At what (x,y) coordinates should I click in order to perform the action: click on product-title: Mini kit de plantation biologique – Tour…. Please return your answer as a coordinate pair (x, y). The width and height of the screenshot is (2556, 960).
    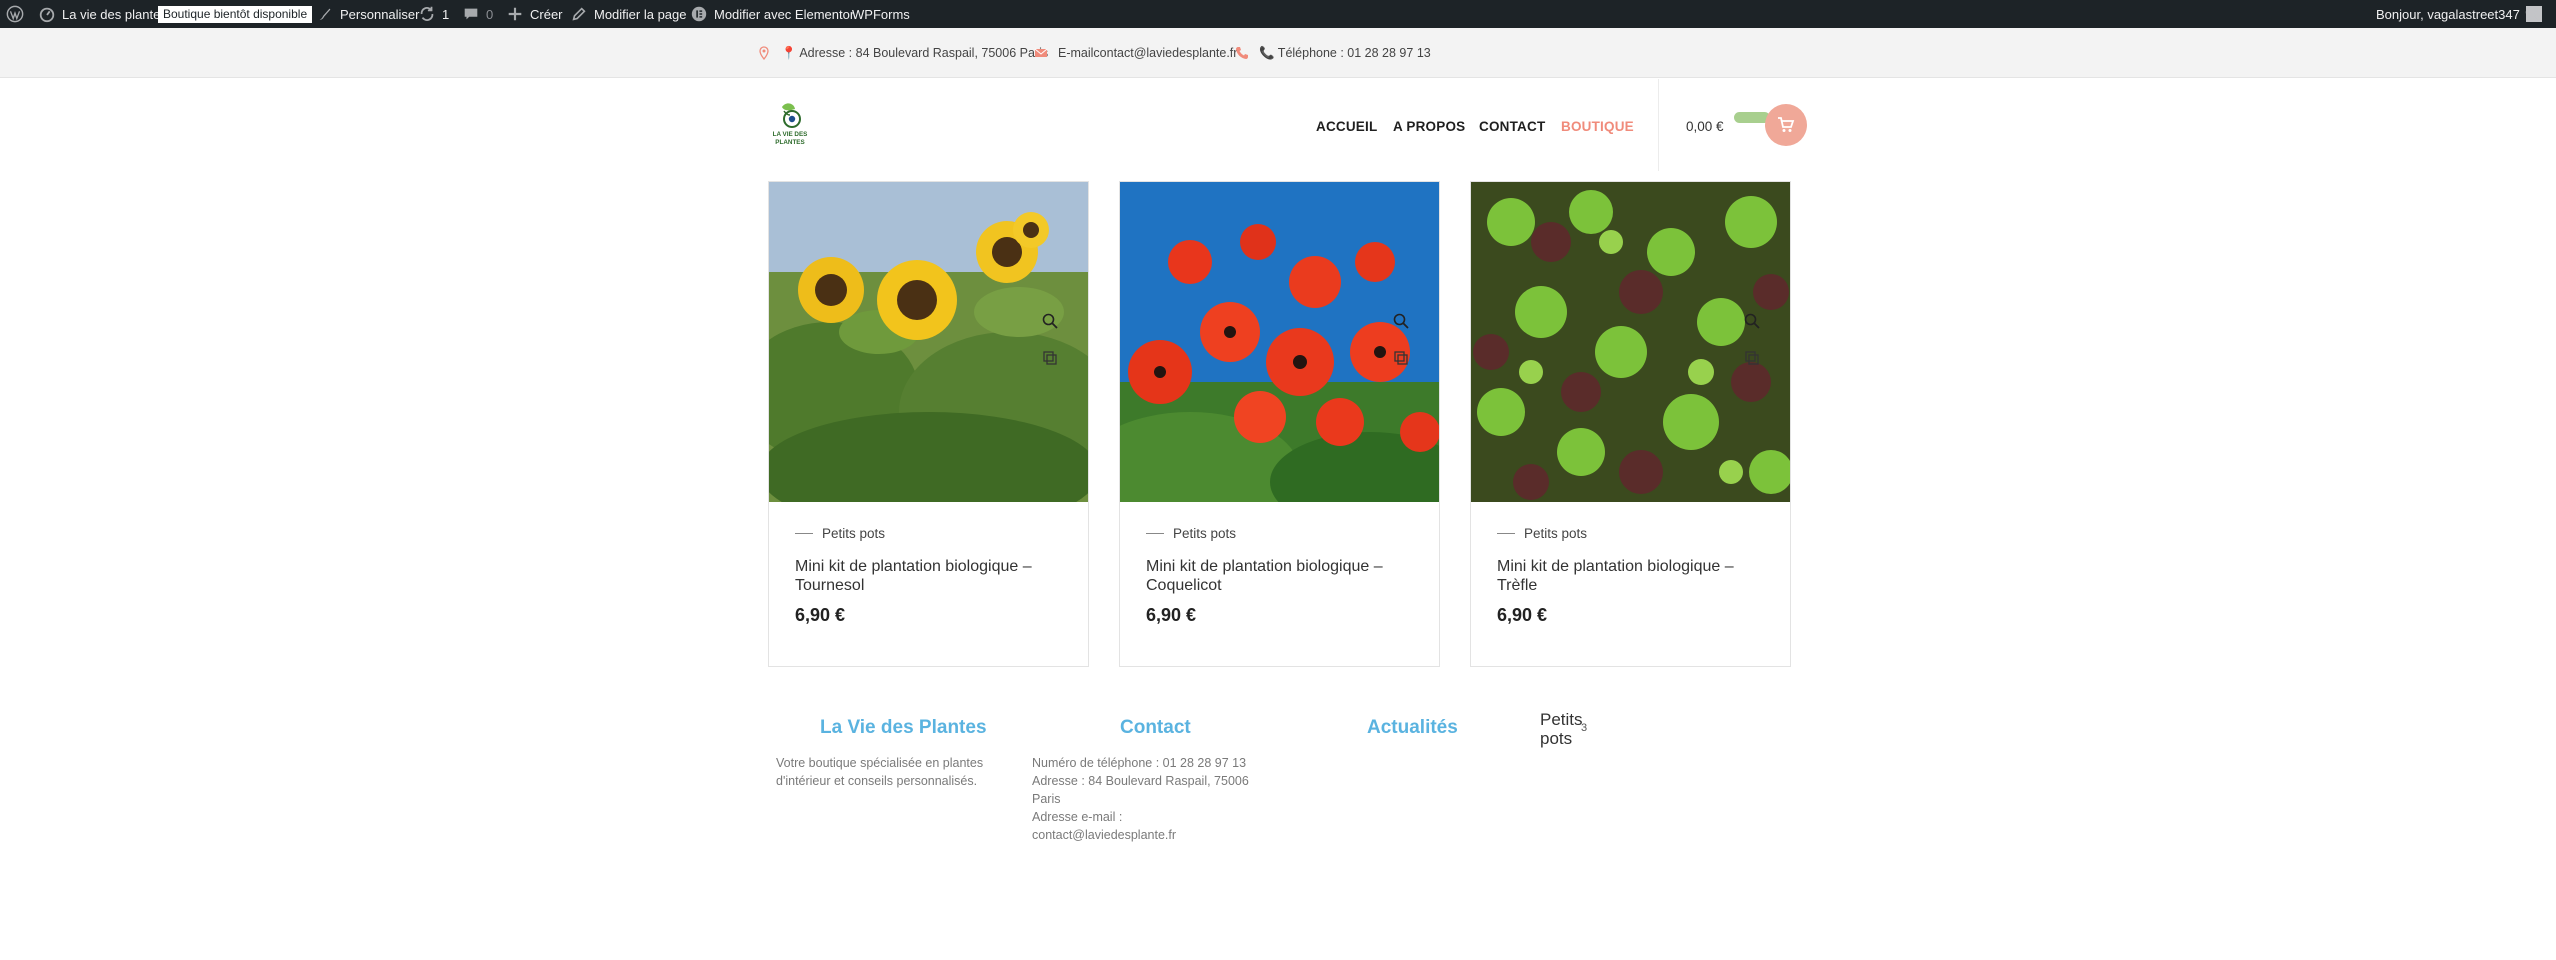
    Looking at the image, I should click on (928, 576).